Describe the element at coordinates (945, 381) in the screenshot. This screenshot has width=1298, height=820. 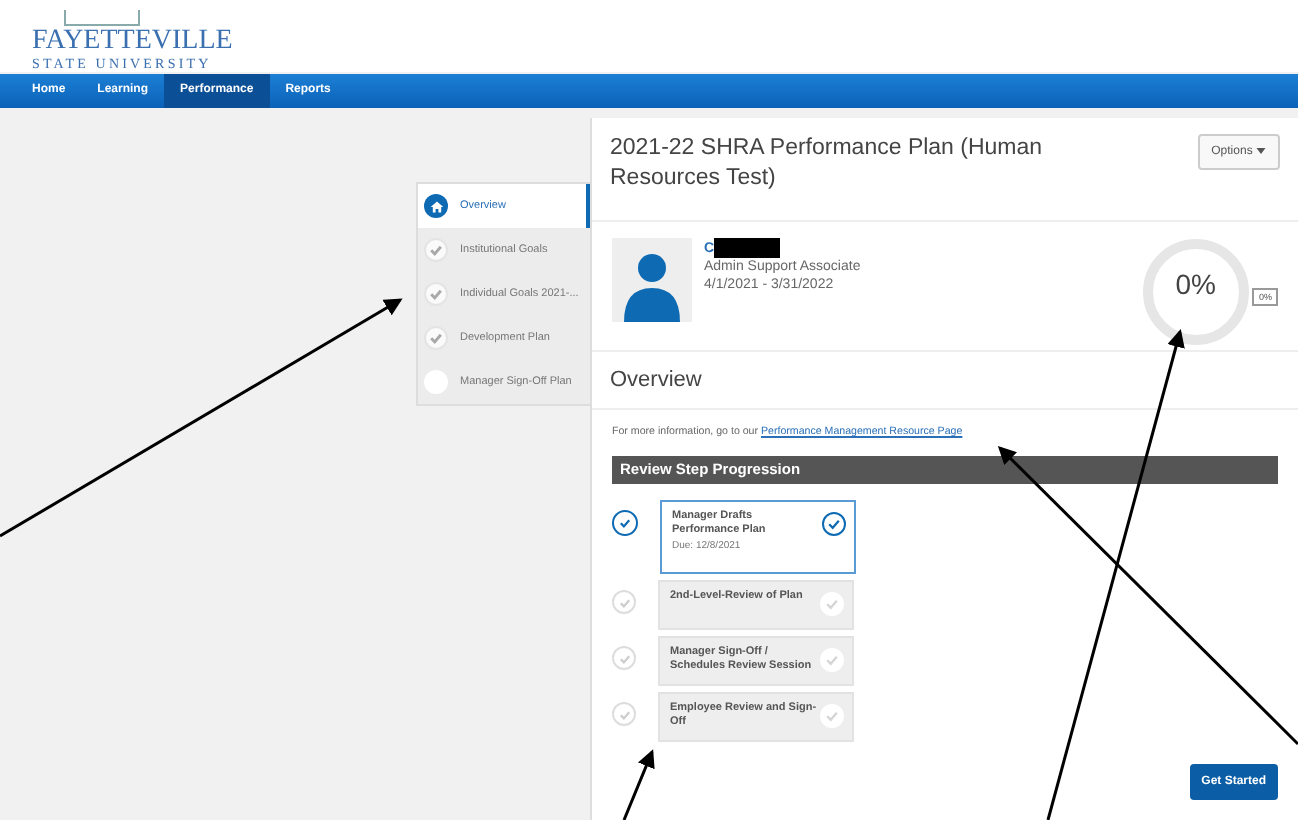
I see `overview-heading: Overview` at that location.